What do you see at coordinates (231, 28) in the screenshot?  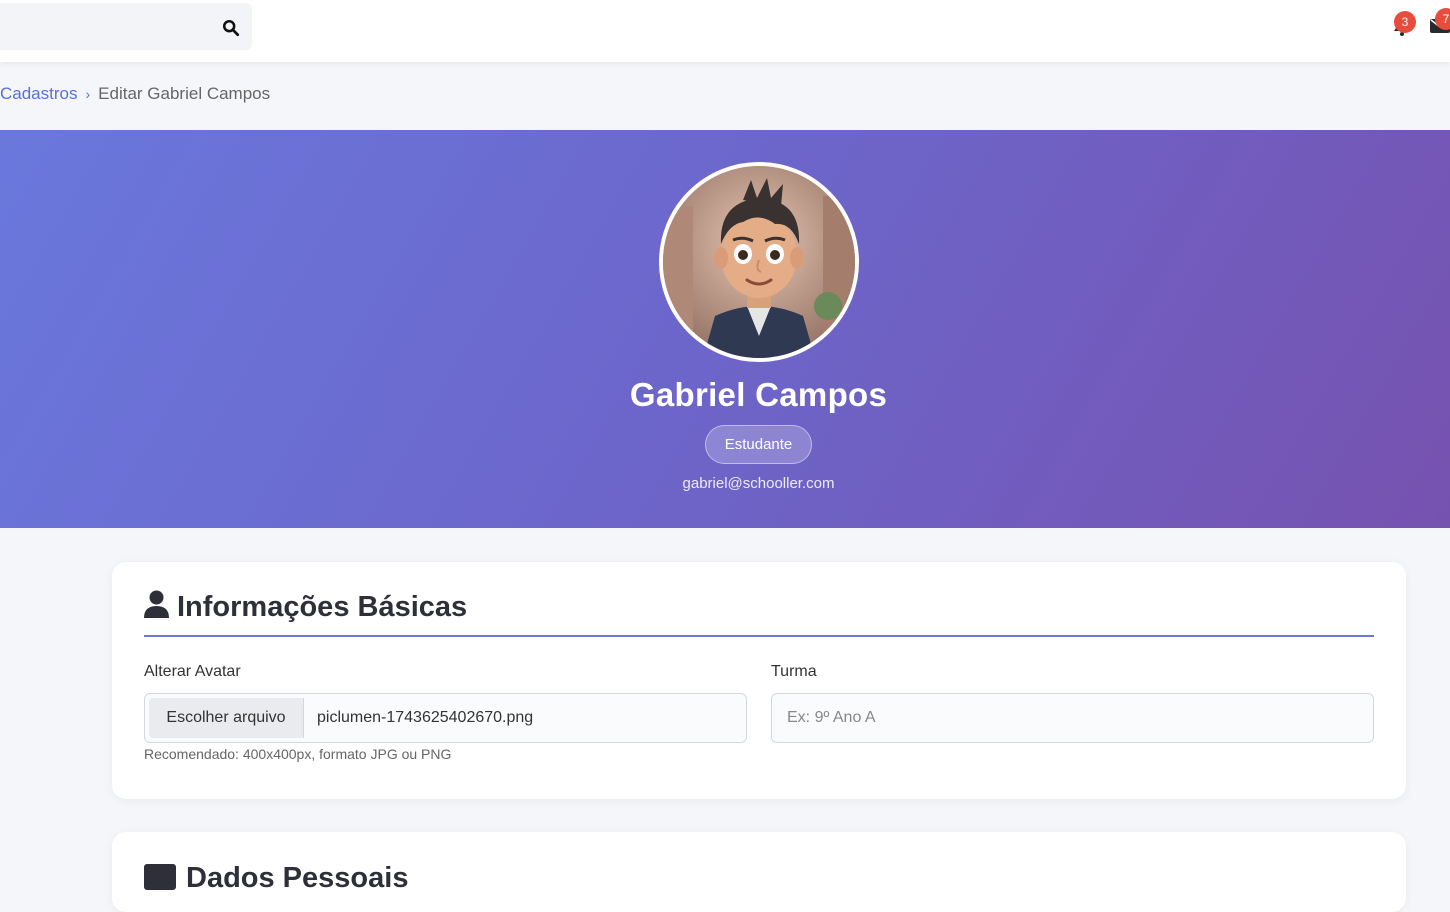 I see `search-icon` at bounding box center [231, 28].